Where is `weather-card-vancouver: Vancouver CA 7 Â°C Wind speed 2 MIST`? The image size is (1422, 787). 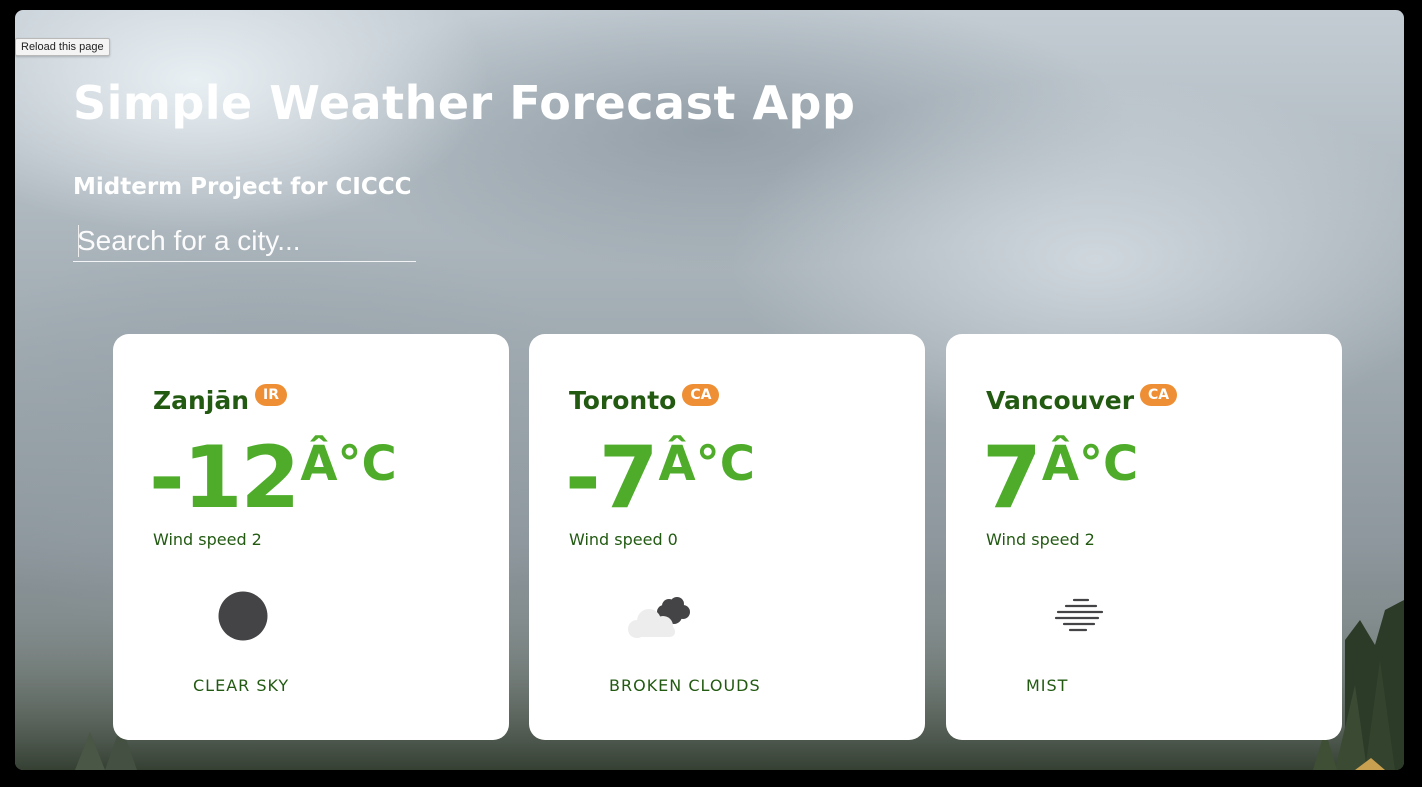
weather-card-vancouver: Vancouver CA 7 Â°C Wind speed 2 MIST is located at coordinates (1144, 537).